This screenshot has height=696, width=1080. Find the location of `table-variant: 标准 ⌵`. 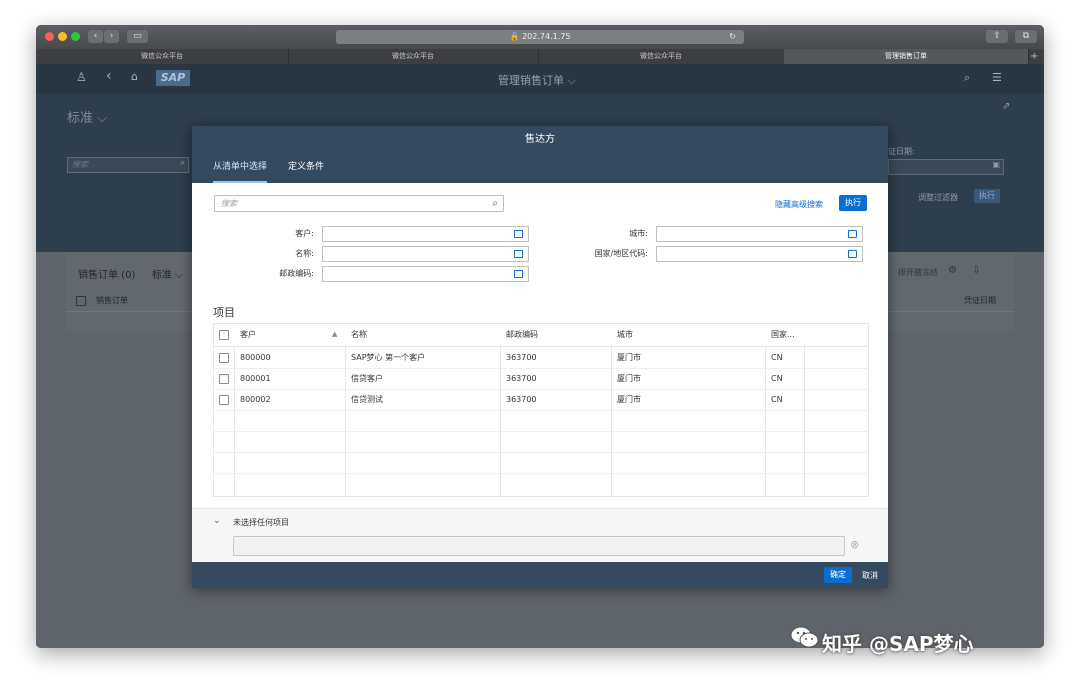

table-variant: 标准 ⌵ is located at coordinates (167, 273).